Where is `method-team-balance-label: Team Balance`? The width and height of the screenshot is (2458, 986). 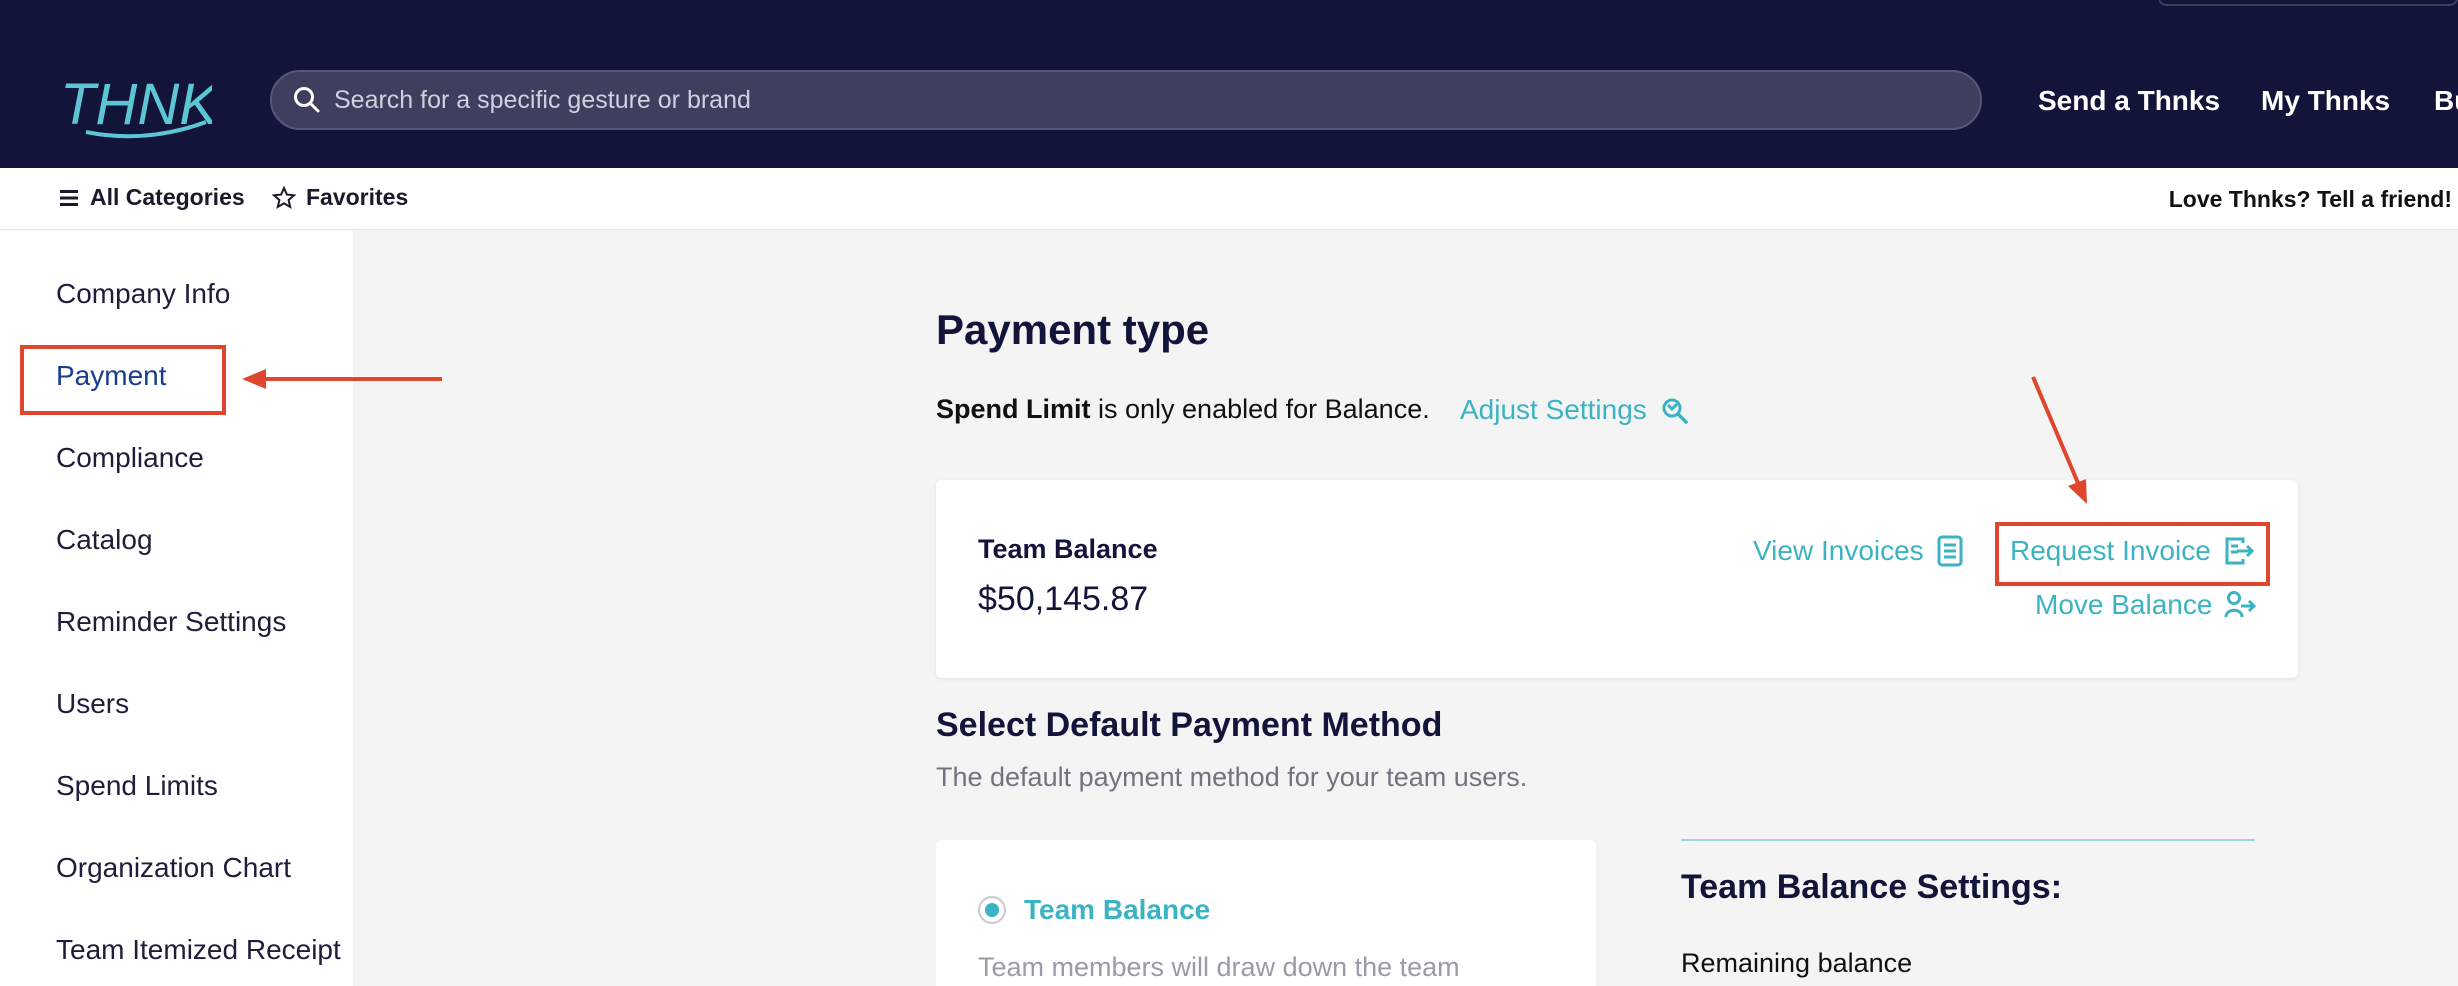 method-team-balance-label: Team Balance is located at coordinates (1117, 909).